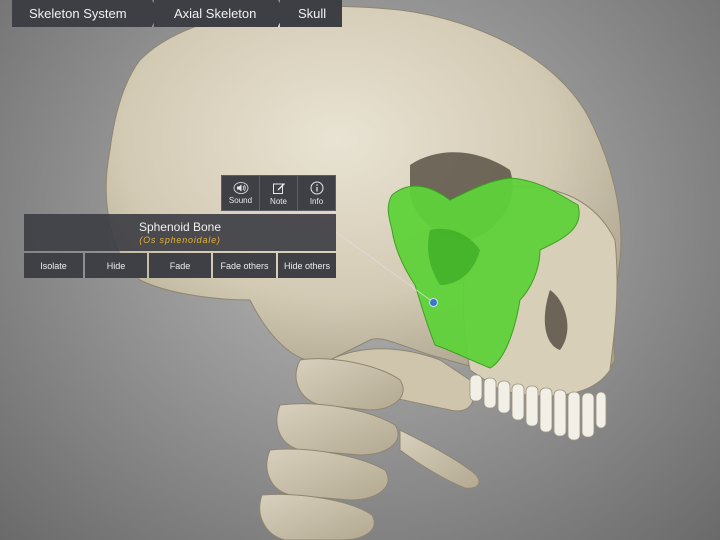 Image resolution: width=720 pixels, height=540 pixels. What do you see at coordinates (433, 302) in the screenshot?
I see `location-pin-icon` at bounding box center [433, 302].